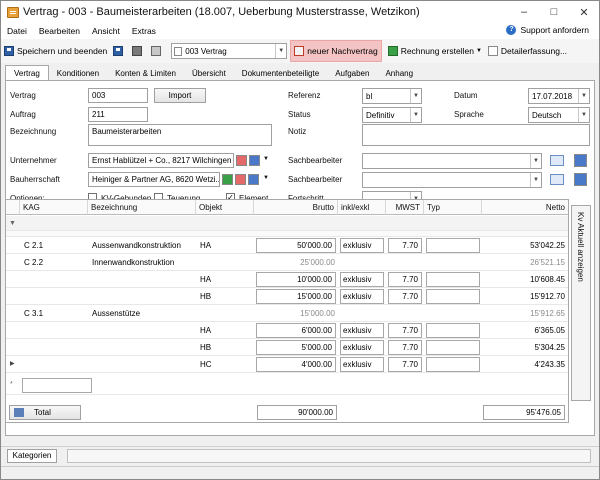 The height and width of the screenshot is (480, 600). What do you see at coordinates (405, 213) in the screenshot?
I see `header-mwst: MWST %` at bounding box center [405, 213].